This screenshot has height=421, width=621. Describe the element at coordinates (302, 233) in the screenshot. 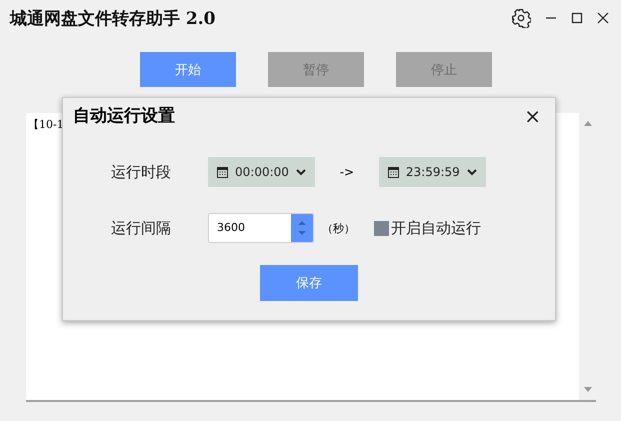

I see `spin-down-icon` at that location.